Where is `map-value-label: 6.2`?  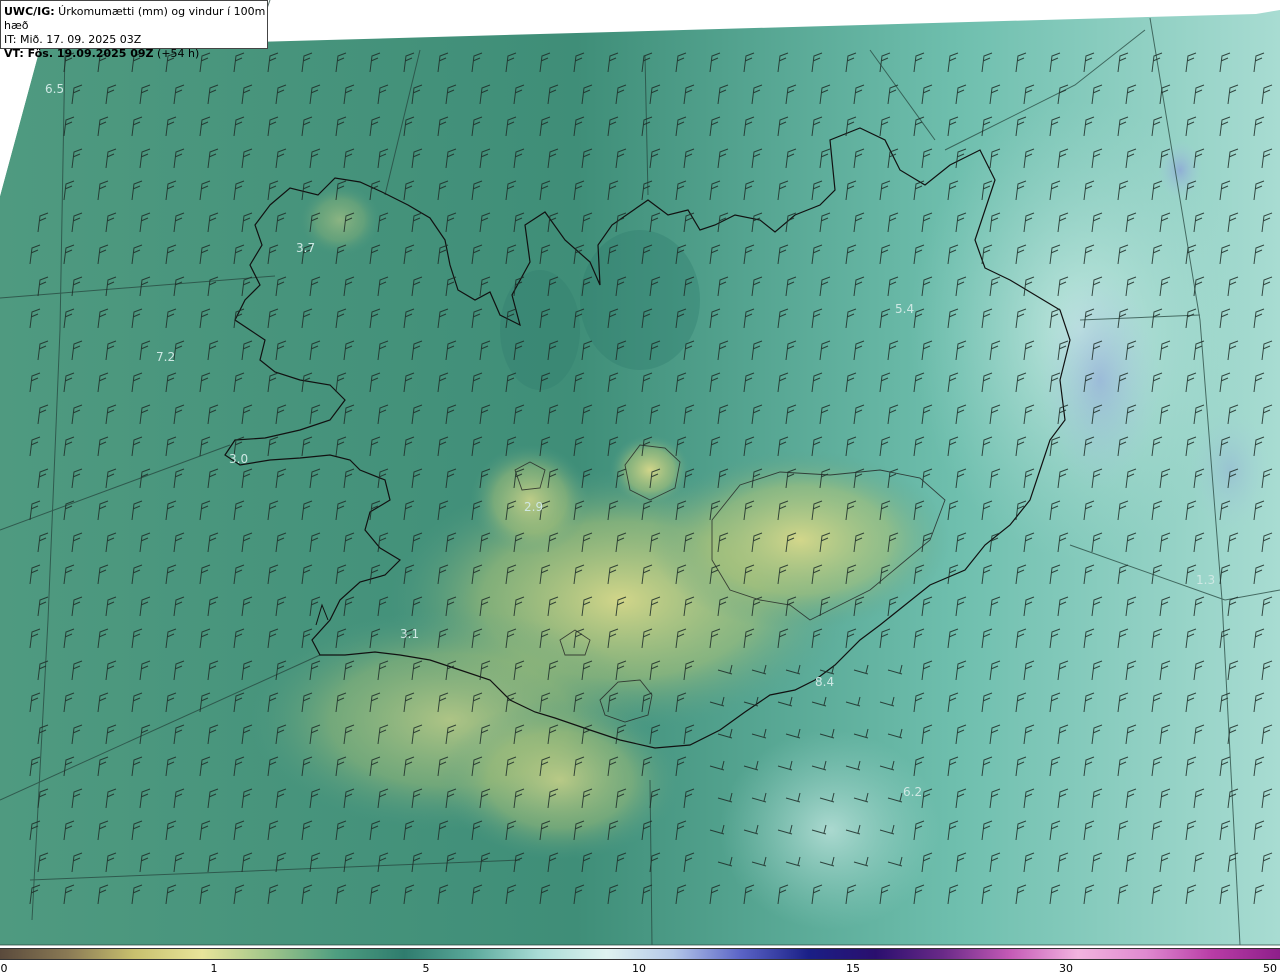 map-value-label: 6.2 is located at coordinates (912, 792).